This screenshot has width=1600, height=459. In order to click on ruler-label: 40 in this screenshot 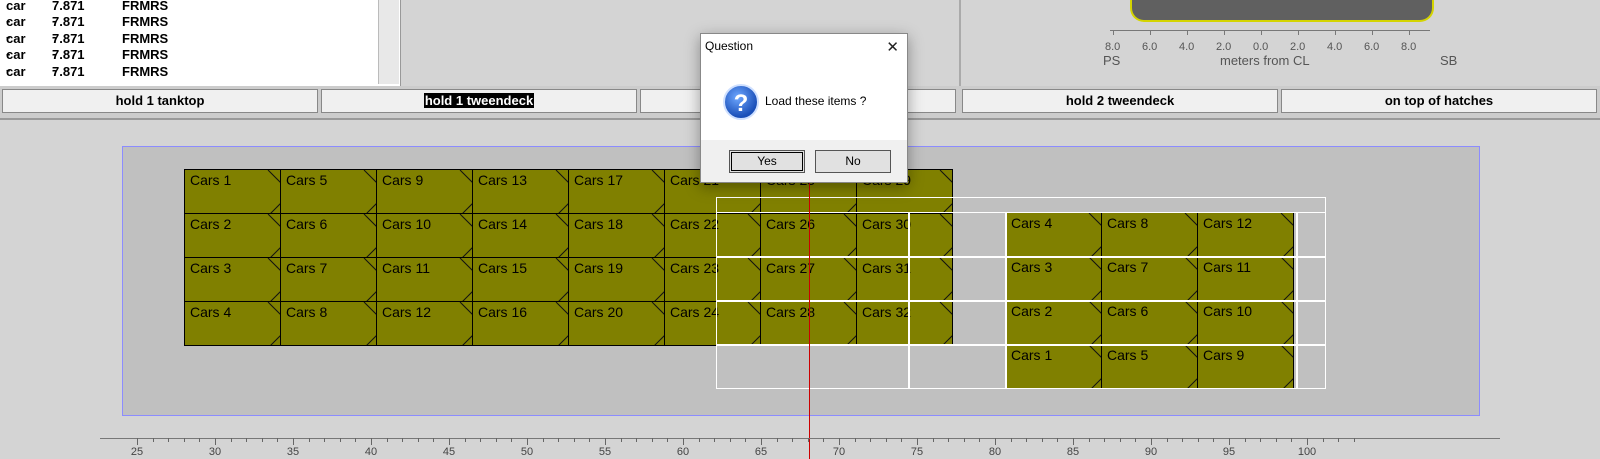, I will do `click(371, 452)`.